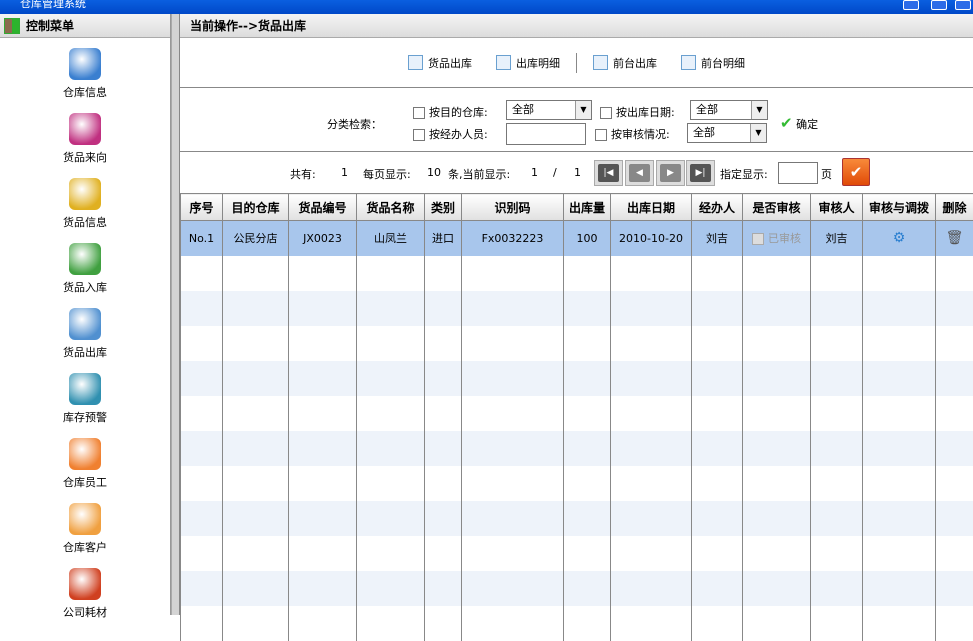 The height and width of the screenshot is (641, 973). Describe the element at coordinates (538, 63) in the screenshot. I see `outbound-detail-label: 出库明细` at that location.